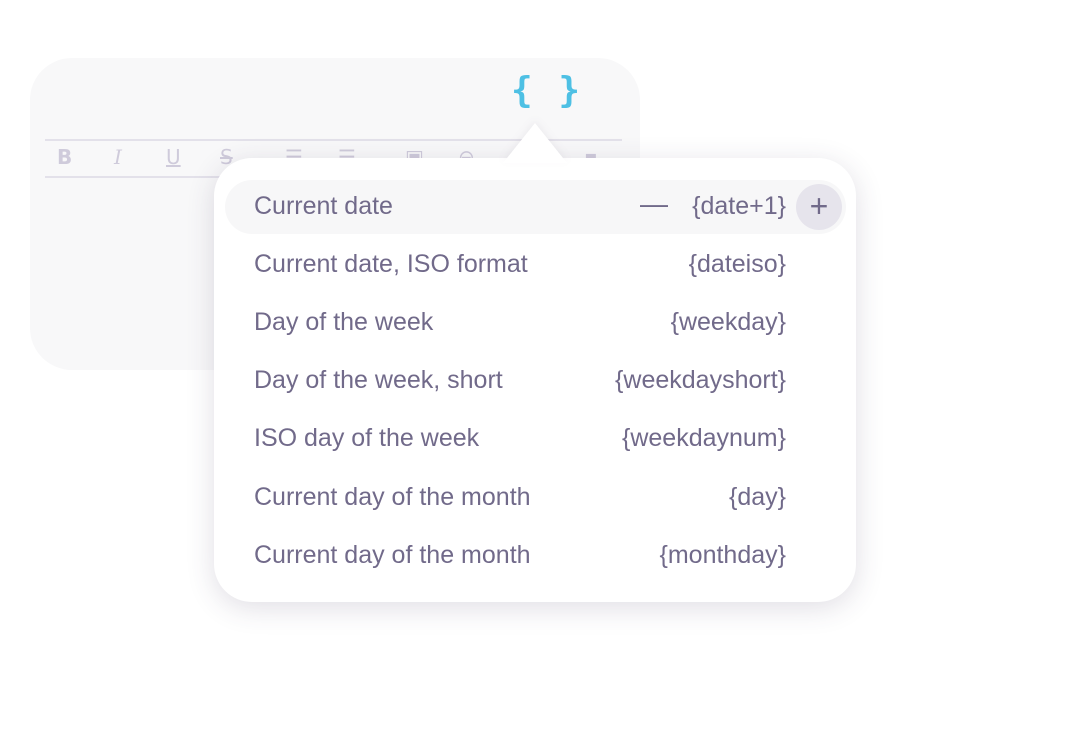 This screenshot has width=1072, height=746. I want to click on menu-item: ISO day of the week {weekdaynum}, so click(535, 439).